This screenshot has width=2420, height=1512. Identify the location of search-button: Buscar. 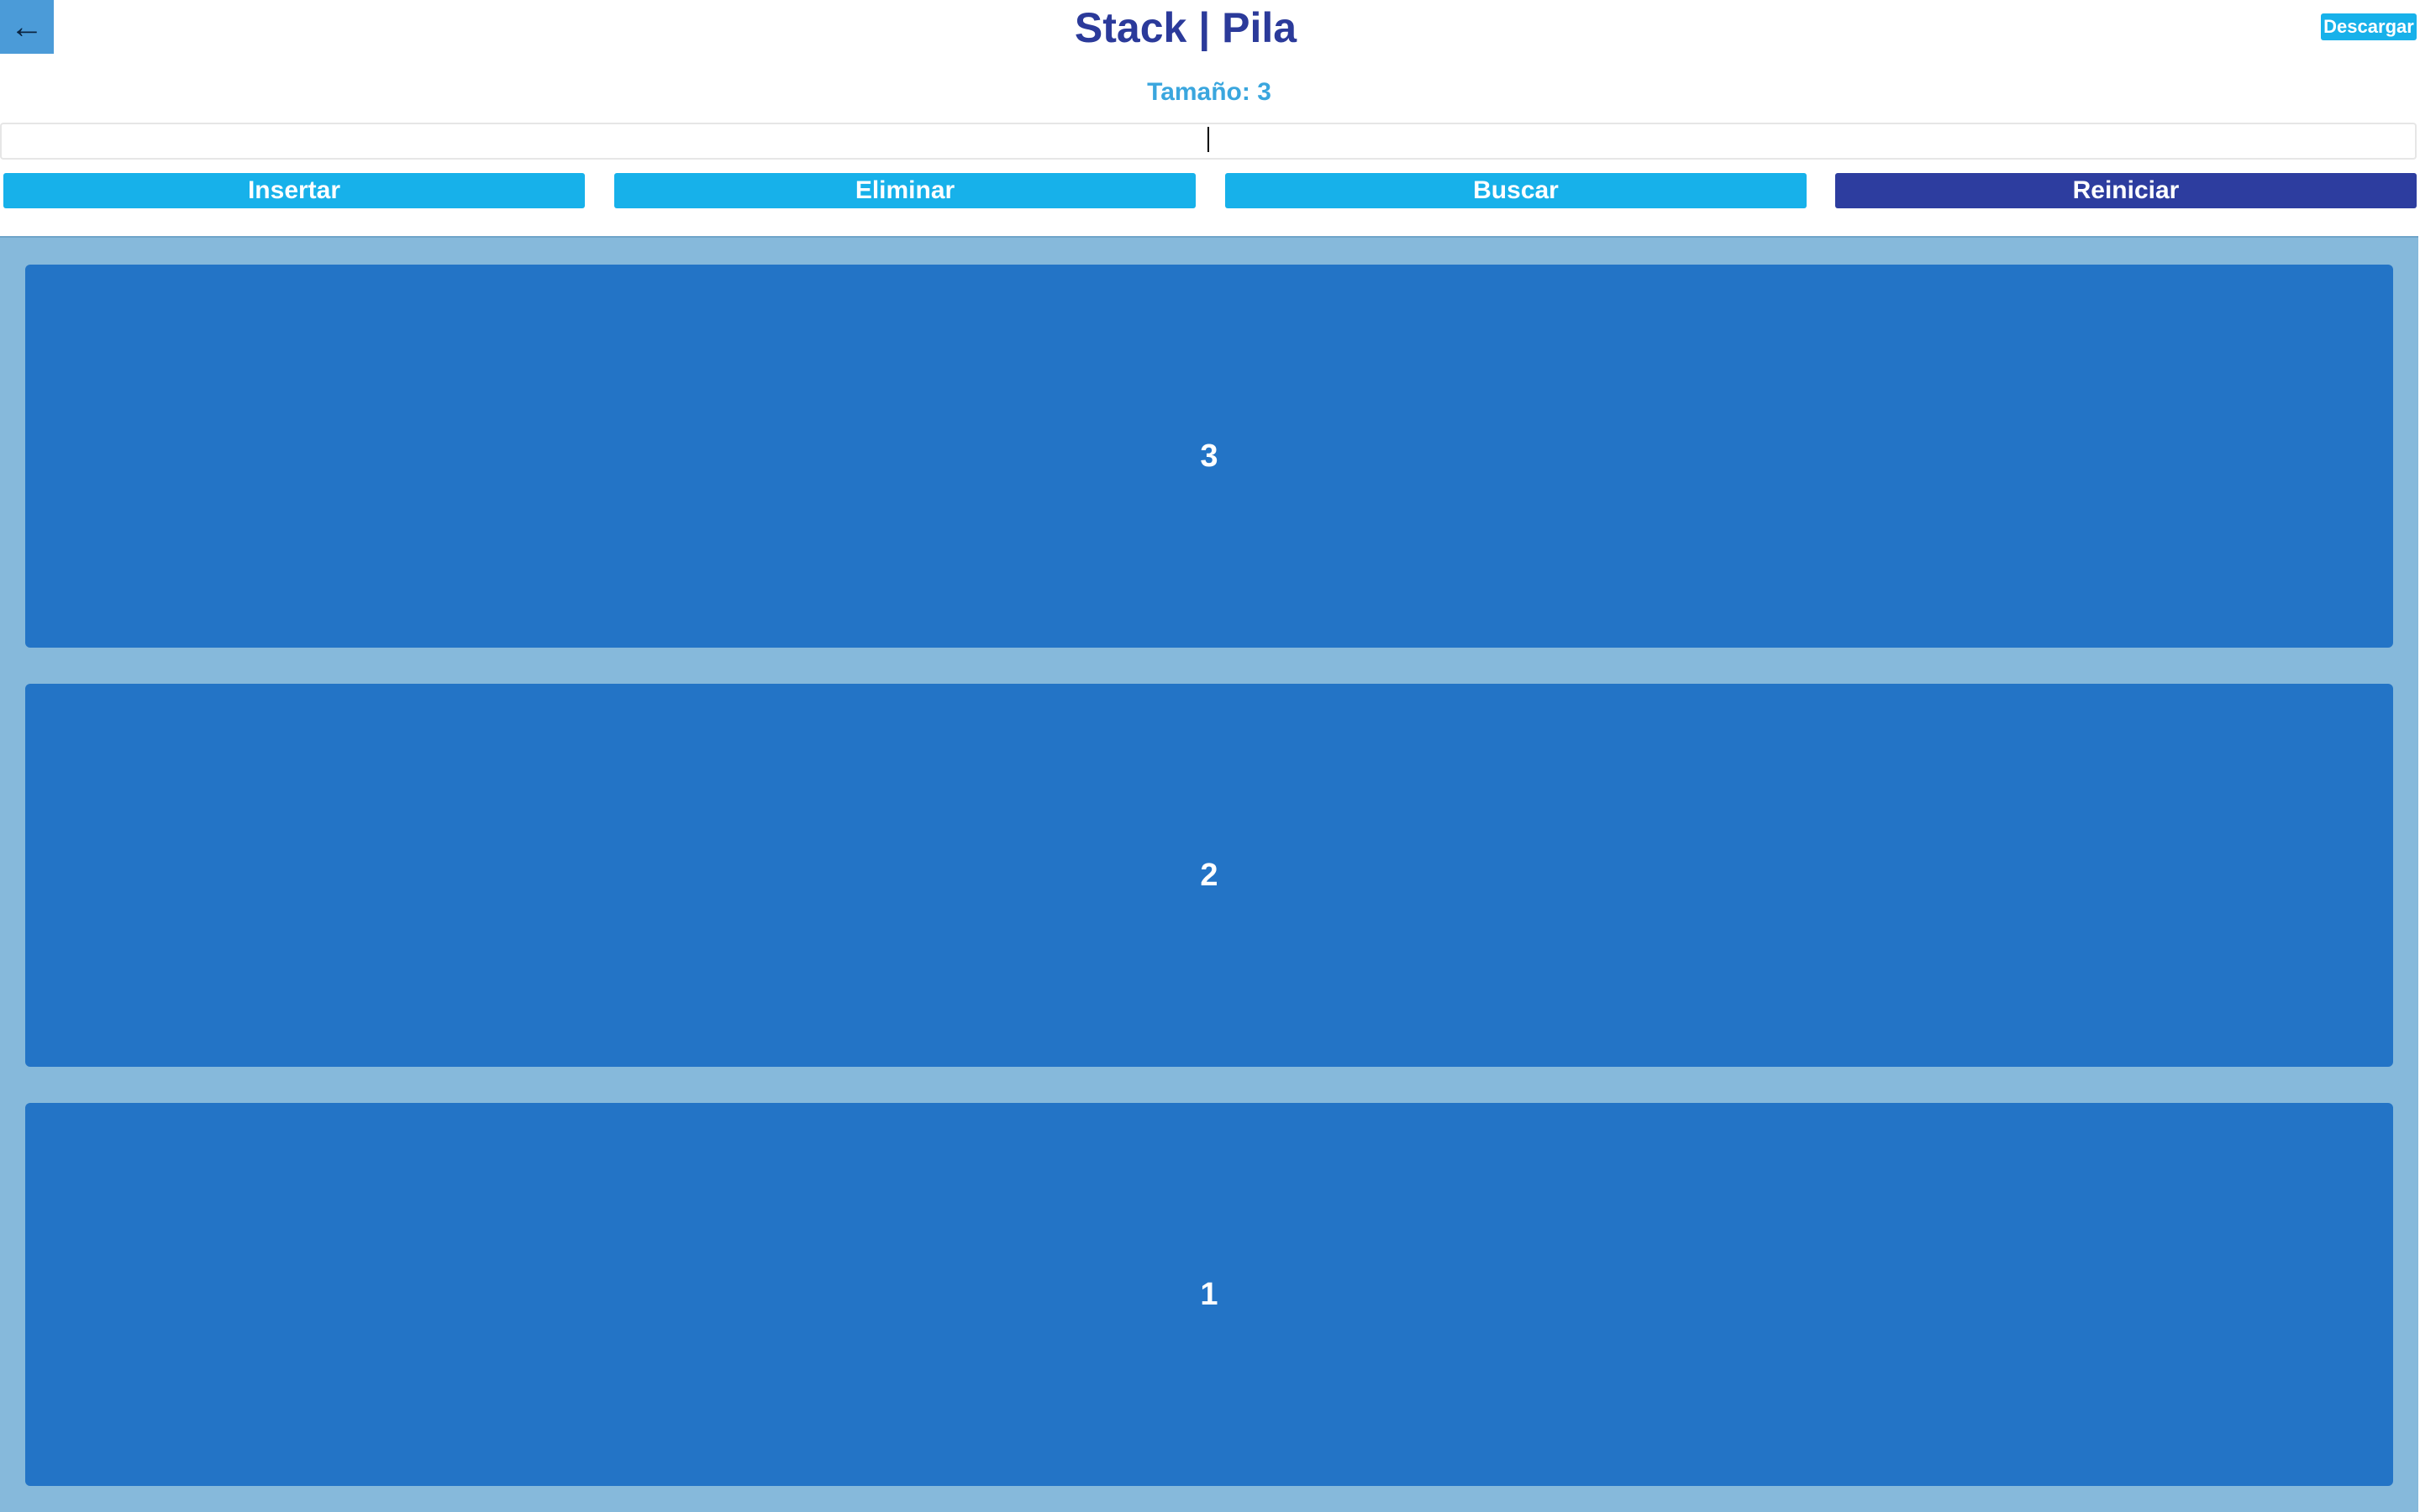
(1516, 190).